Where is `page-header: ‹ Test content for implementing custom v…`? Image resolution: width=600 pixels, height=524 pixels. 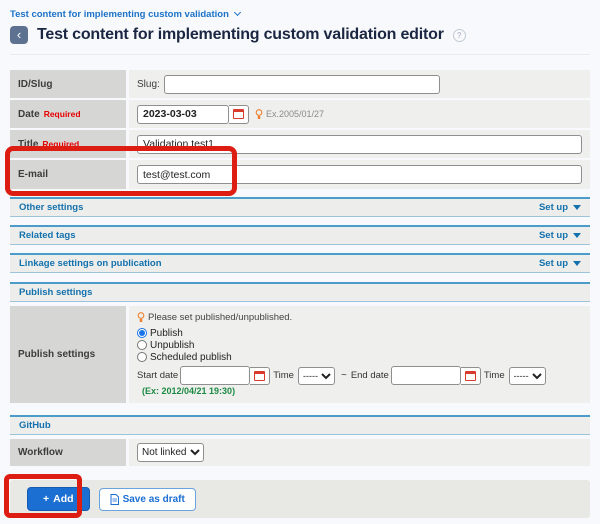 page-header: ‹ Test content for implementing custom v… is located at coordinates (300, 35).